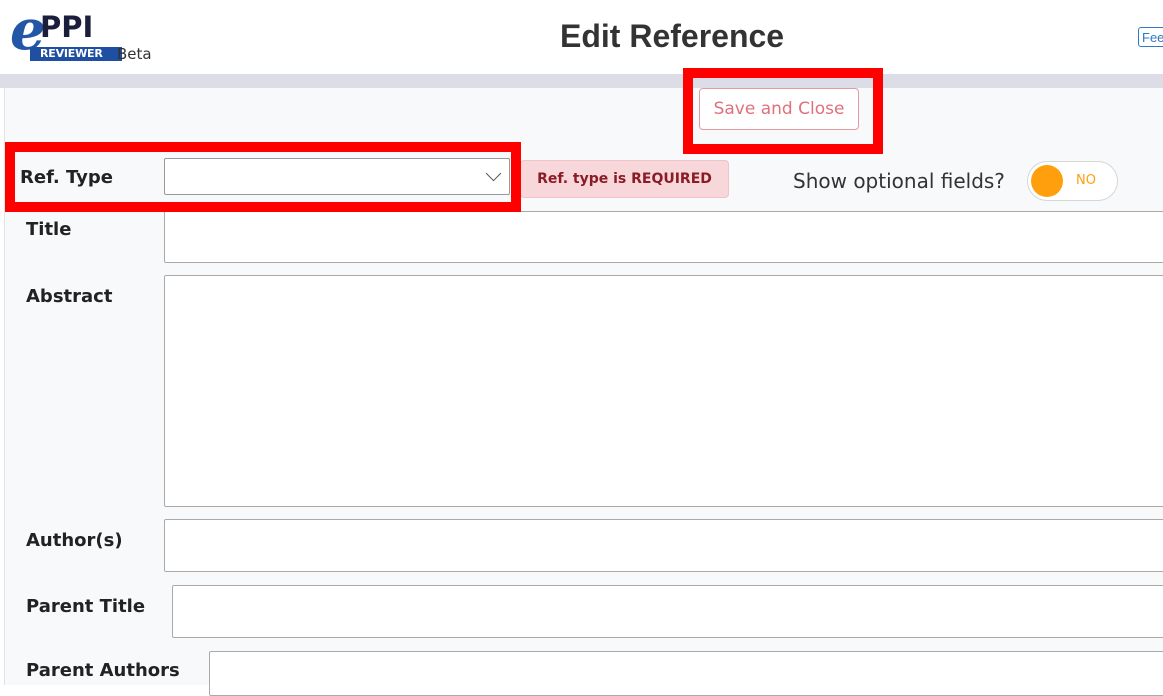 The height and width of the screenshot is (696, 1163). Describe the element at coordinates (86, 606) in the screenshot. I see `parent-title-label: Parent Title` at that location.